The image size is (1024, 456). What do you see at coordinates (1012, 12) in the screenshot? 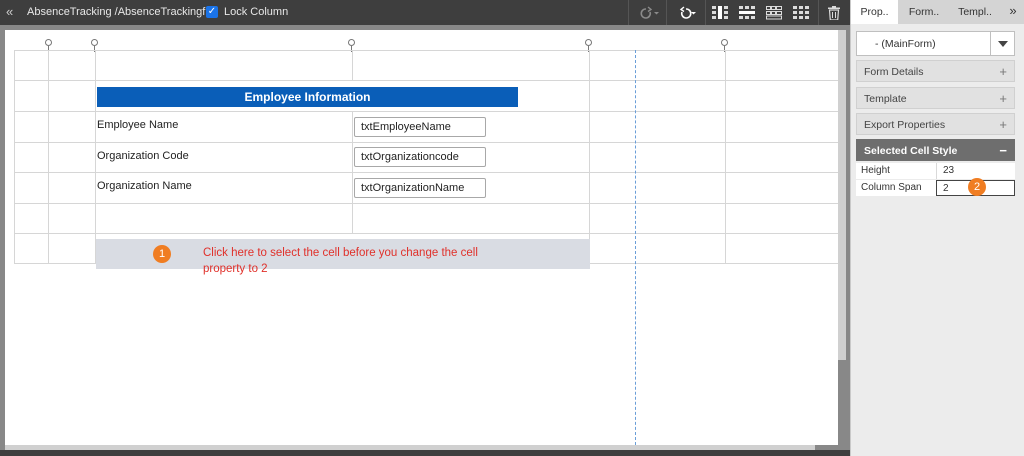
I see `double-chevron-right-icon: »` at bounding box center [1012, 12].